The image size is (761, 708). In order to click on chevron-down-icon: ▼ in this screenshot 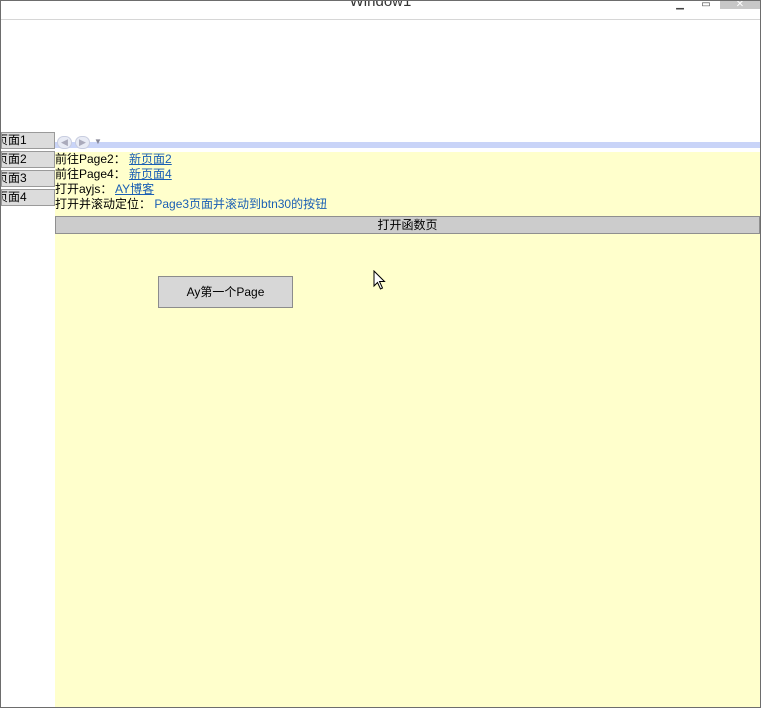, I will do `click(98, 141)`.